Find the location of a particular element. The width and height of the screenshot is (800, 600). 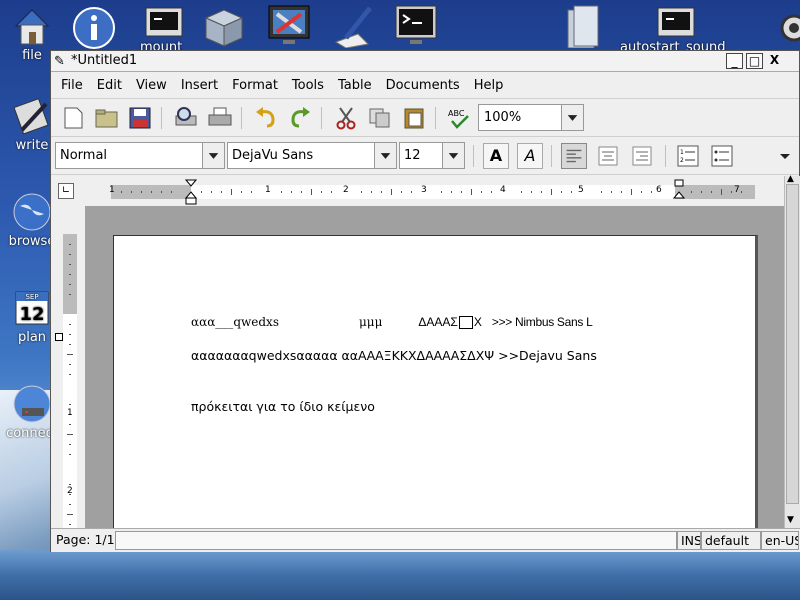

menu-format: Format is located at coordinates (255, 85).